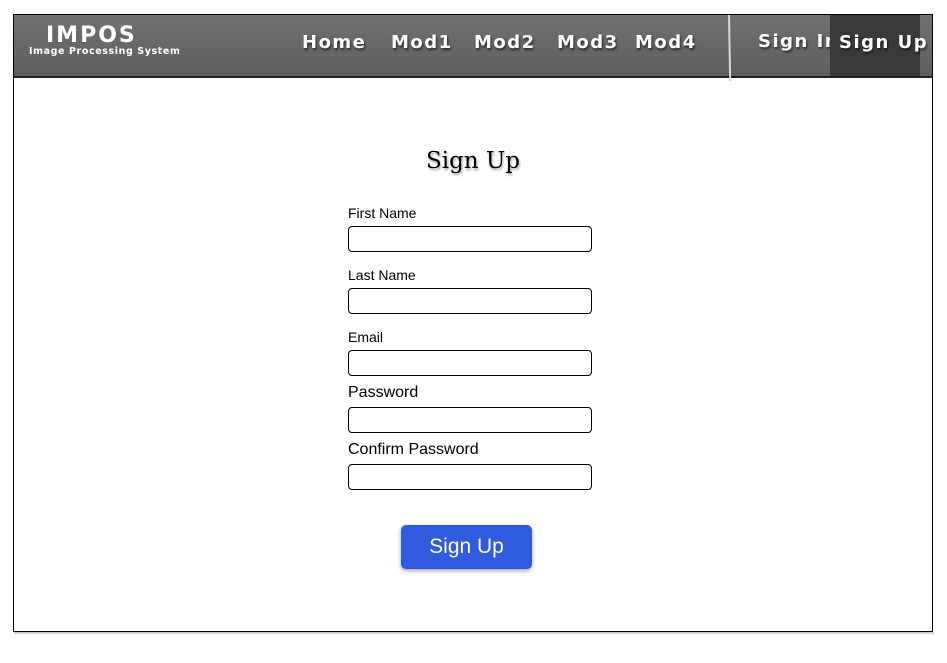 This screenshot has width=947, height=663. I want to click on nav-link-home: Home, so click(334, 42).